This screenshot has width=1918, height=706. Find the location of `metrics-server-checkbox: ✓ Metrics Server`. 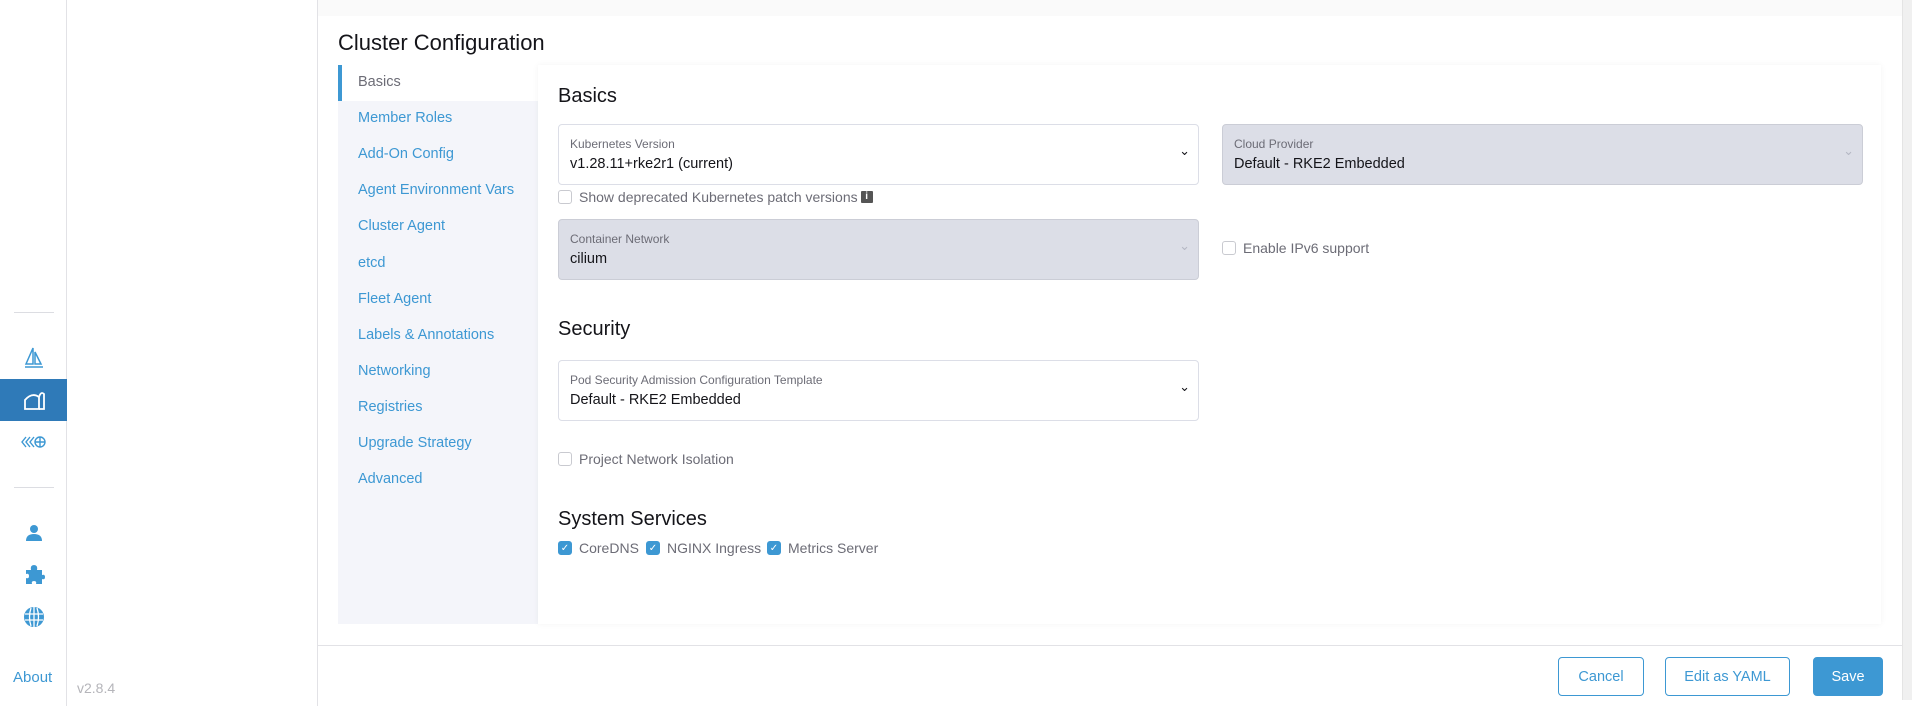

metrics-server-checkbox: ✓ Metrics Server is located at coordinates (822, 548).